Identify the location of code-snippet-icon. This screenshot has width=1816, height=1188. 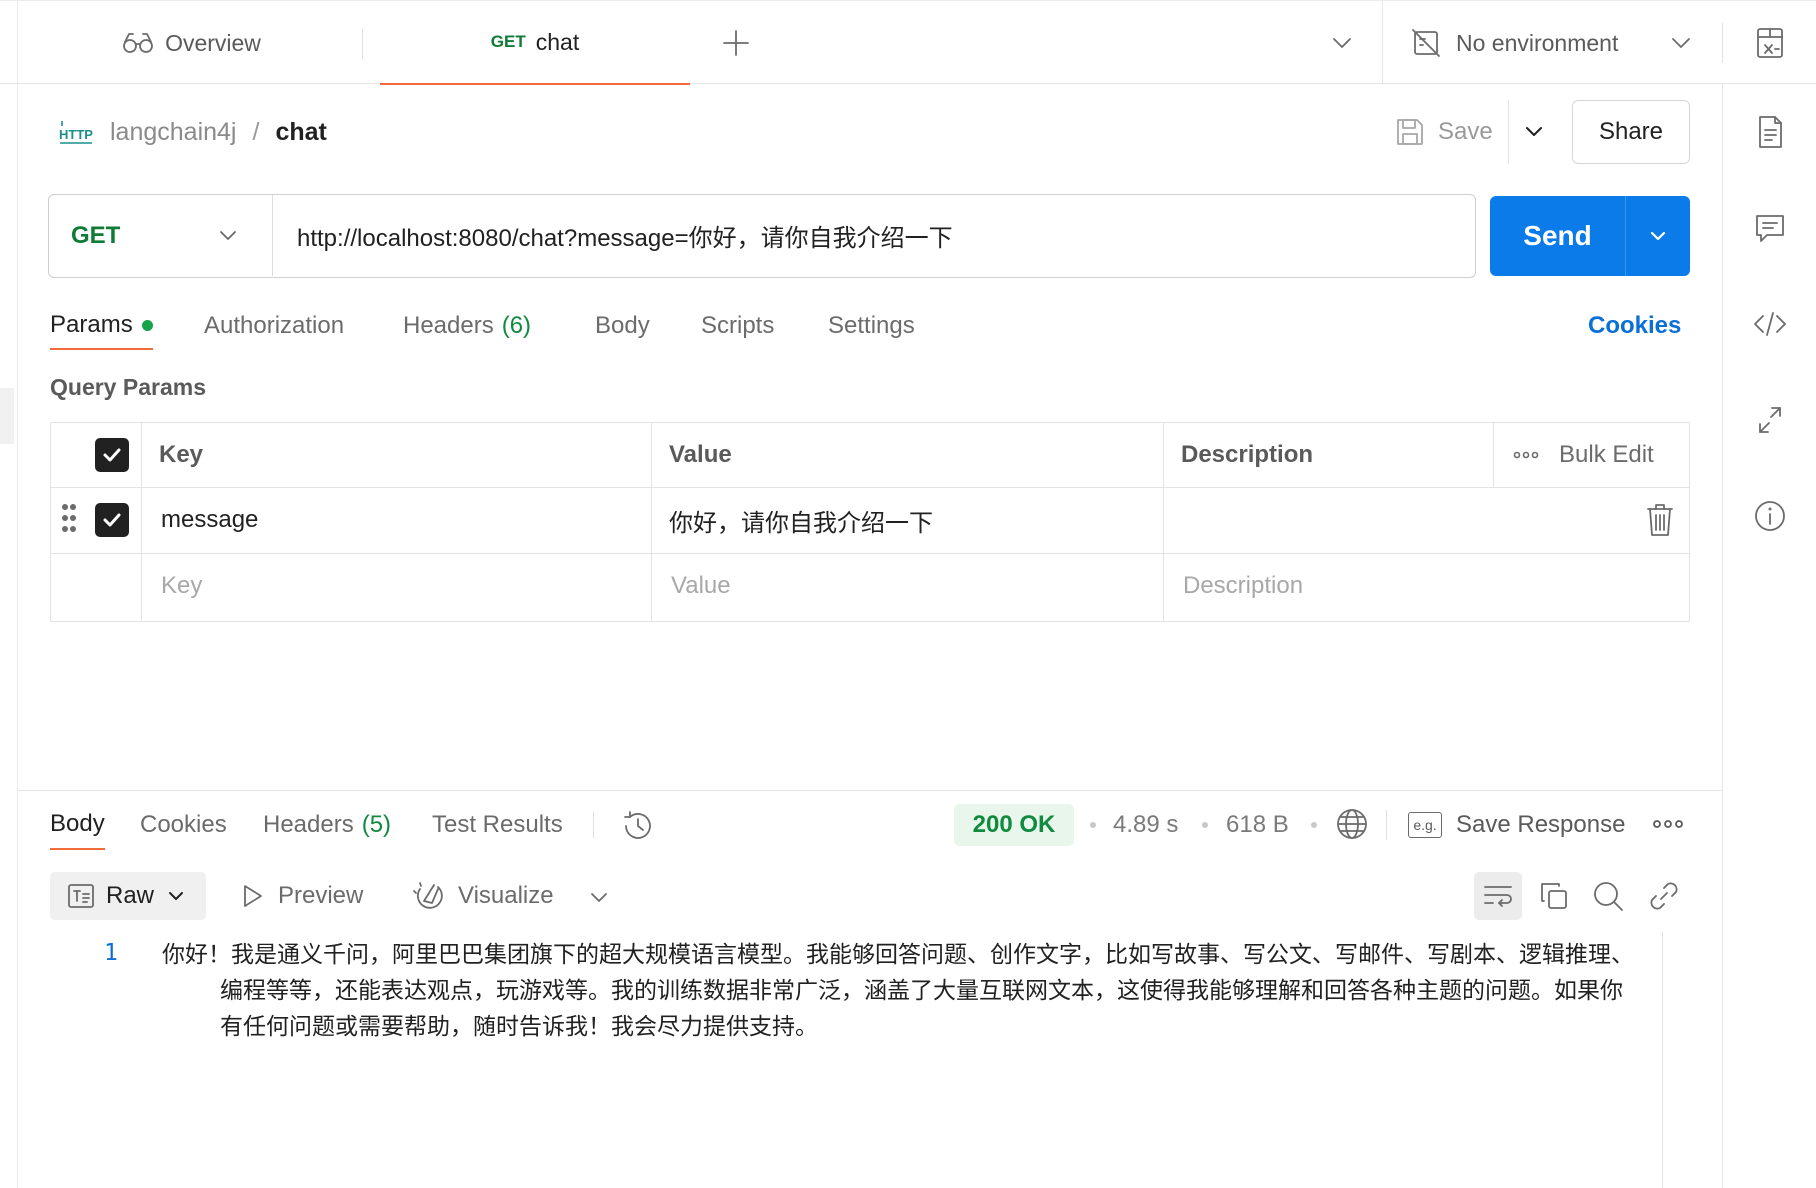
(1770, 324).